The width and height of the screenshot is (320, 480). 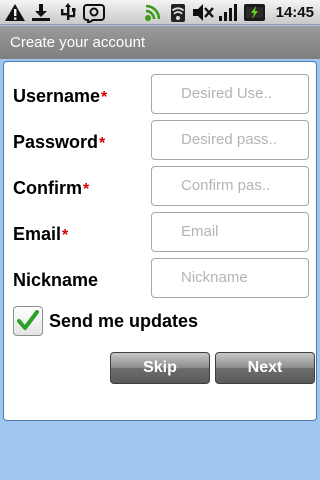 I want to click on voicemail-icon, so click(x=94, y=15).